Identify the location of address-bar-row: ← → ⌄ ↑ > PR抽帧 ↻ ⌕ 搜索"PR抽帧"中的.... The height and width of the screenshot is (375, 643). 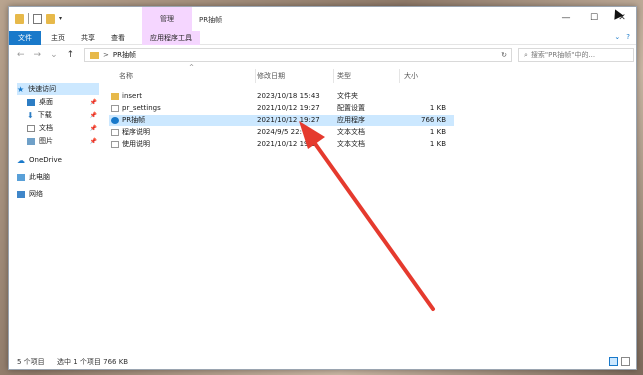
(322, 55).